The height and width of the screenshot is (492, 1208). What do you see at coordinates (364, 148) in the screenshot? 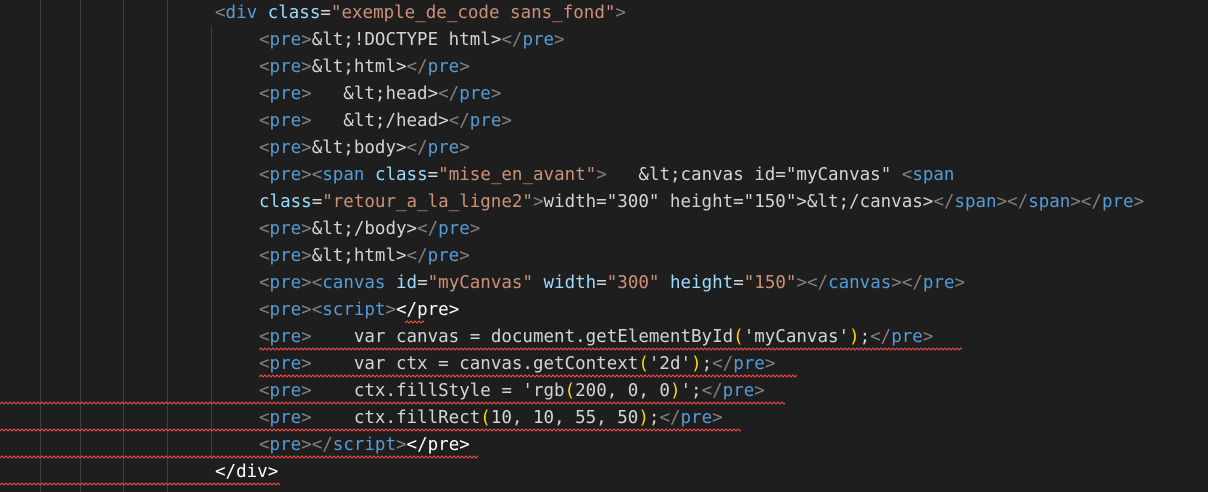
I see `code-line: <pre>&lt;body></pre>` at bounding box center [364, 148].